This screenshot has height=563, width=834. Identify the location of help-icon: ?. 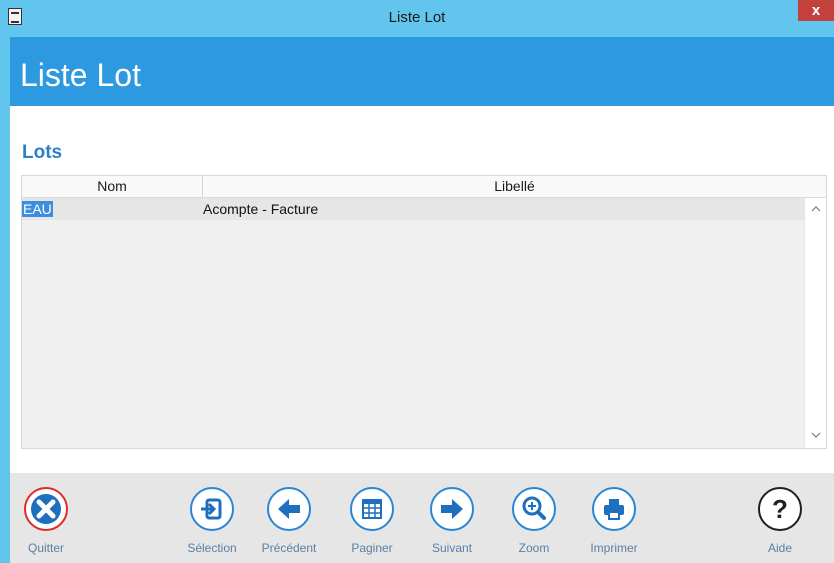
(780, 509).